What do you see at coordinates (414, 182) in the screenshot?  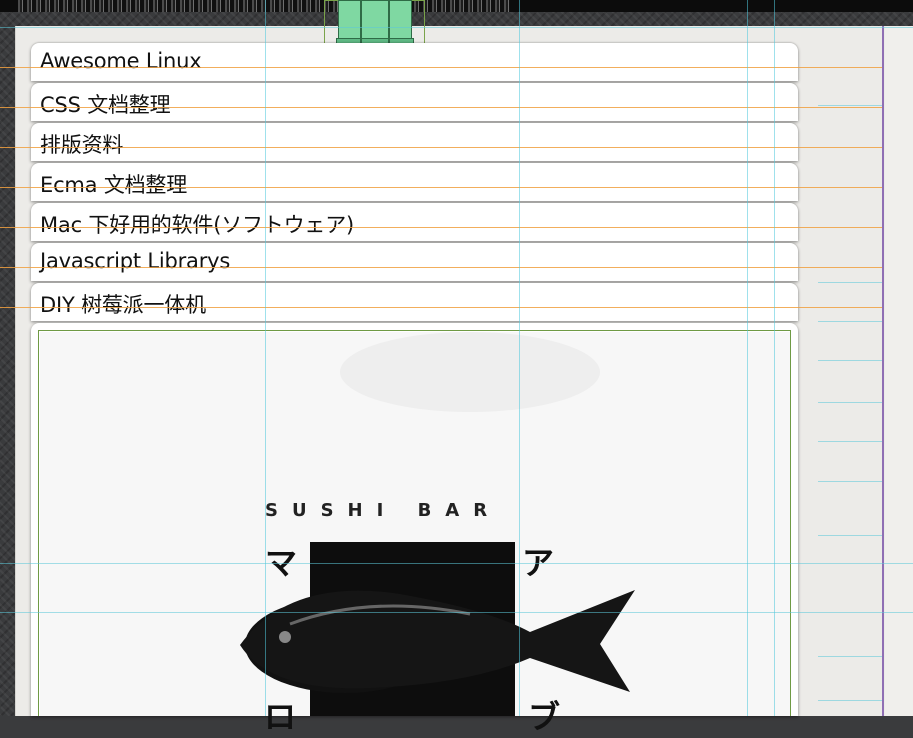 I see `nav-tab-ecma-docs: Ecma 文档整理` at bounding box center [414, 182].